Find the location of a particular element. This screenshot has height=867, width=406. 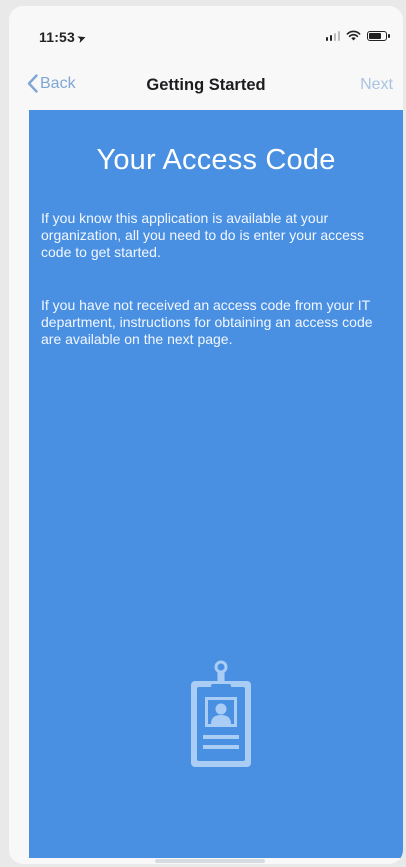

panel-heading: Your Access Code is located at coordinates (216, 160).